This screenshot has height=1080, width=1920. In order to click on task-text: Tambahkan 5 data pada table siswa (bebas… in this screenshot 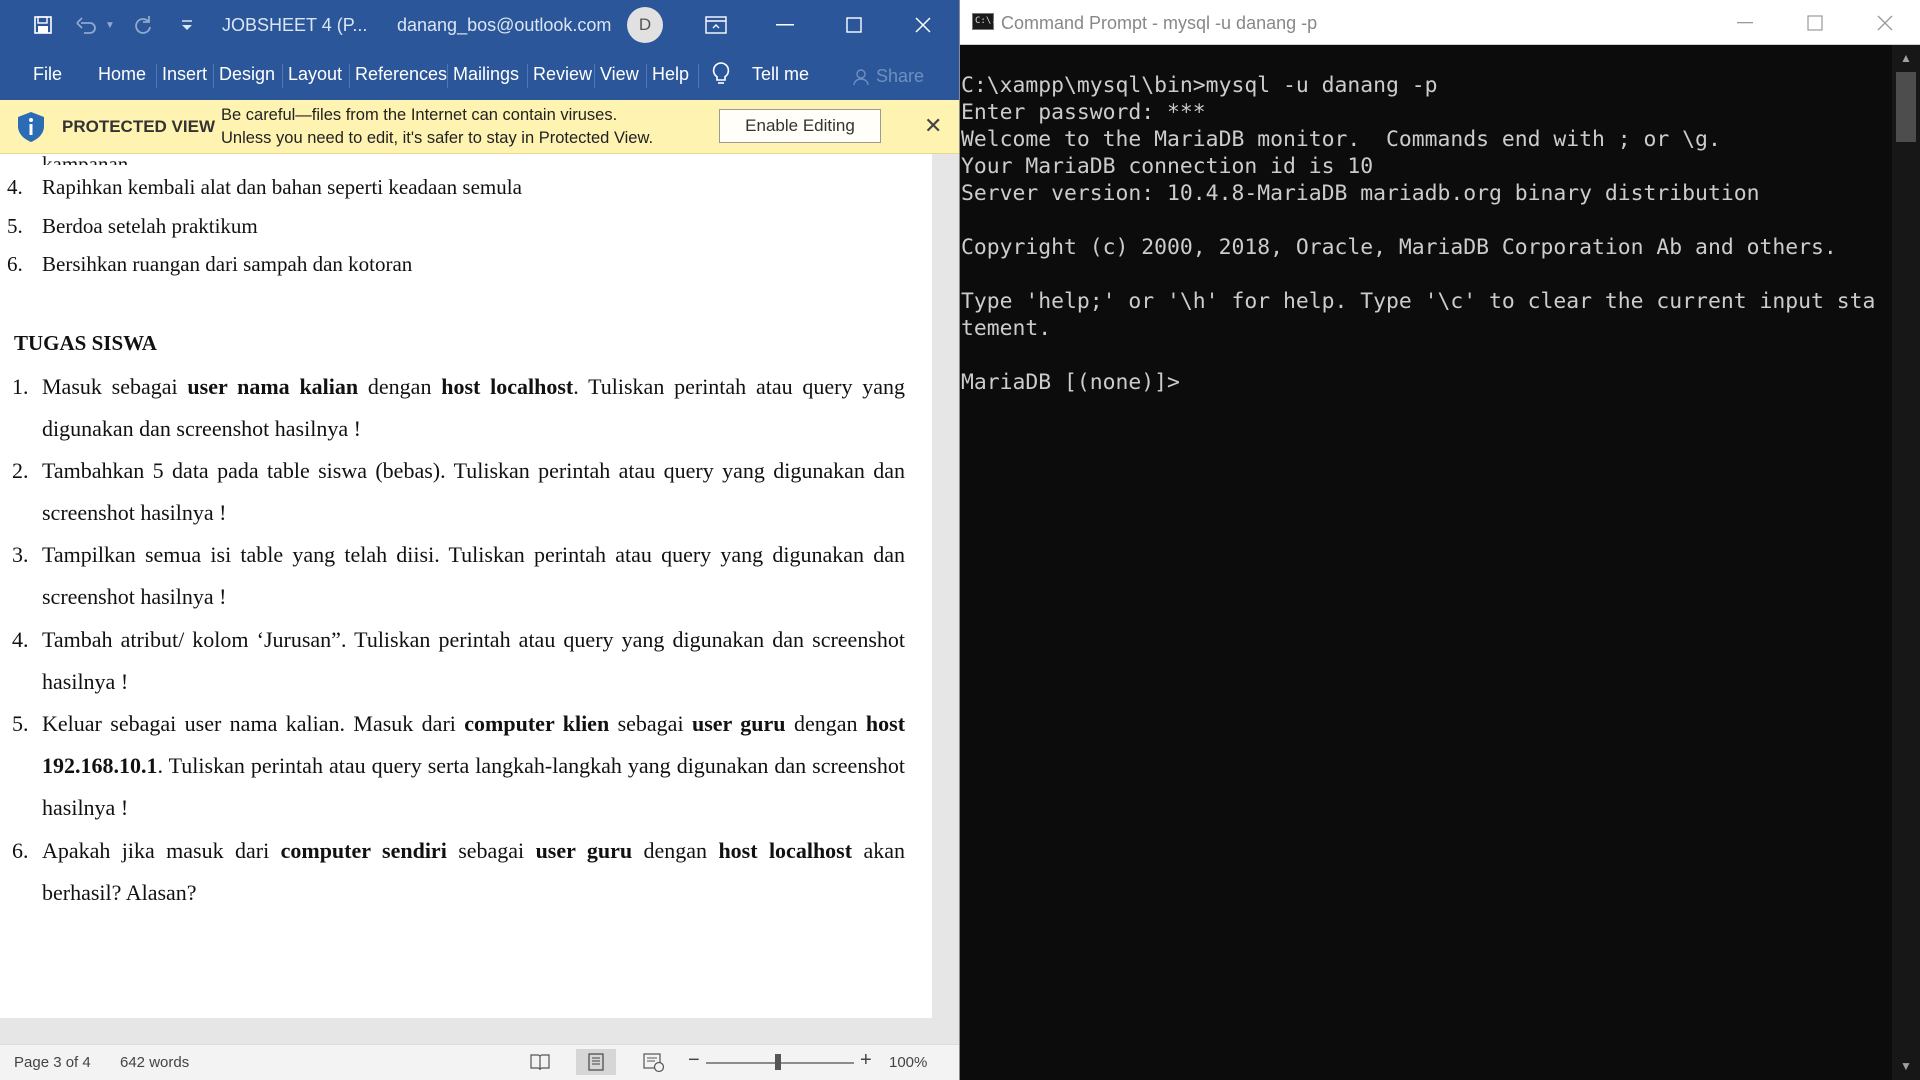, I will do `click(473, 491)`.